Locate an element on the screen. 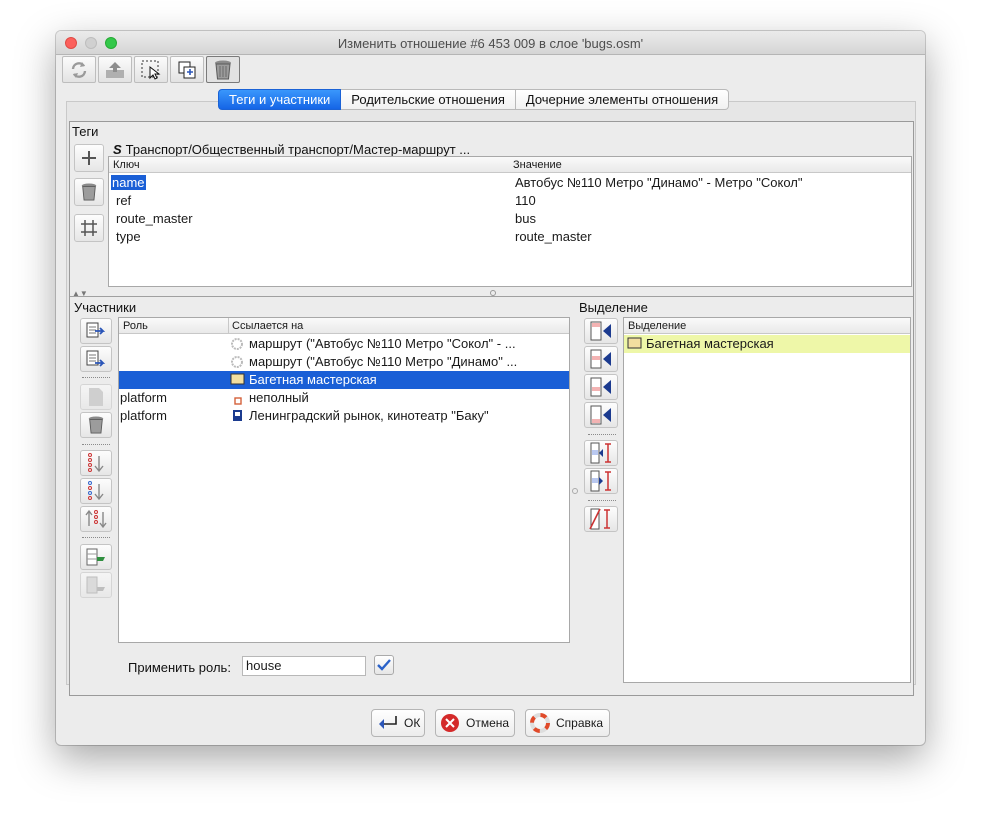  add-after-selection-button is located at coordinates (601, 481).